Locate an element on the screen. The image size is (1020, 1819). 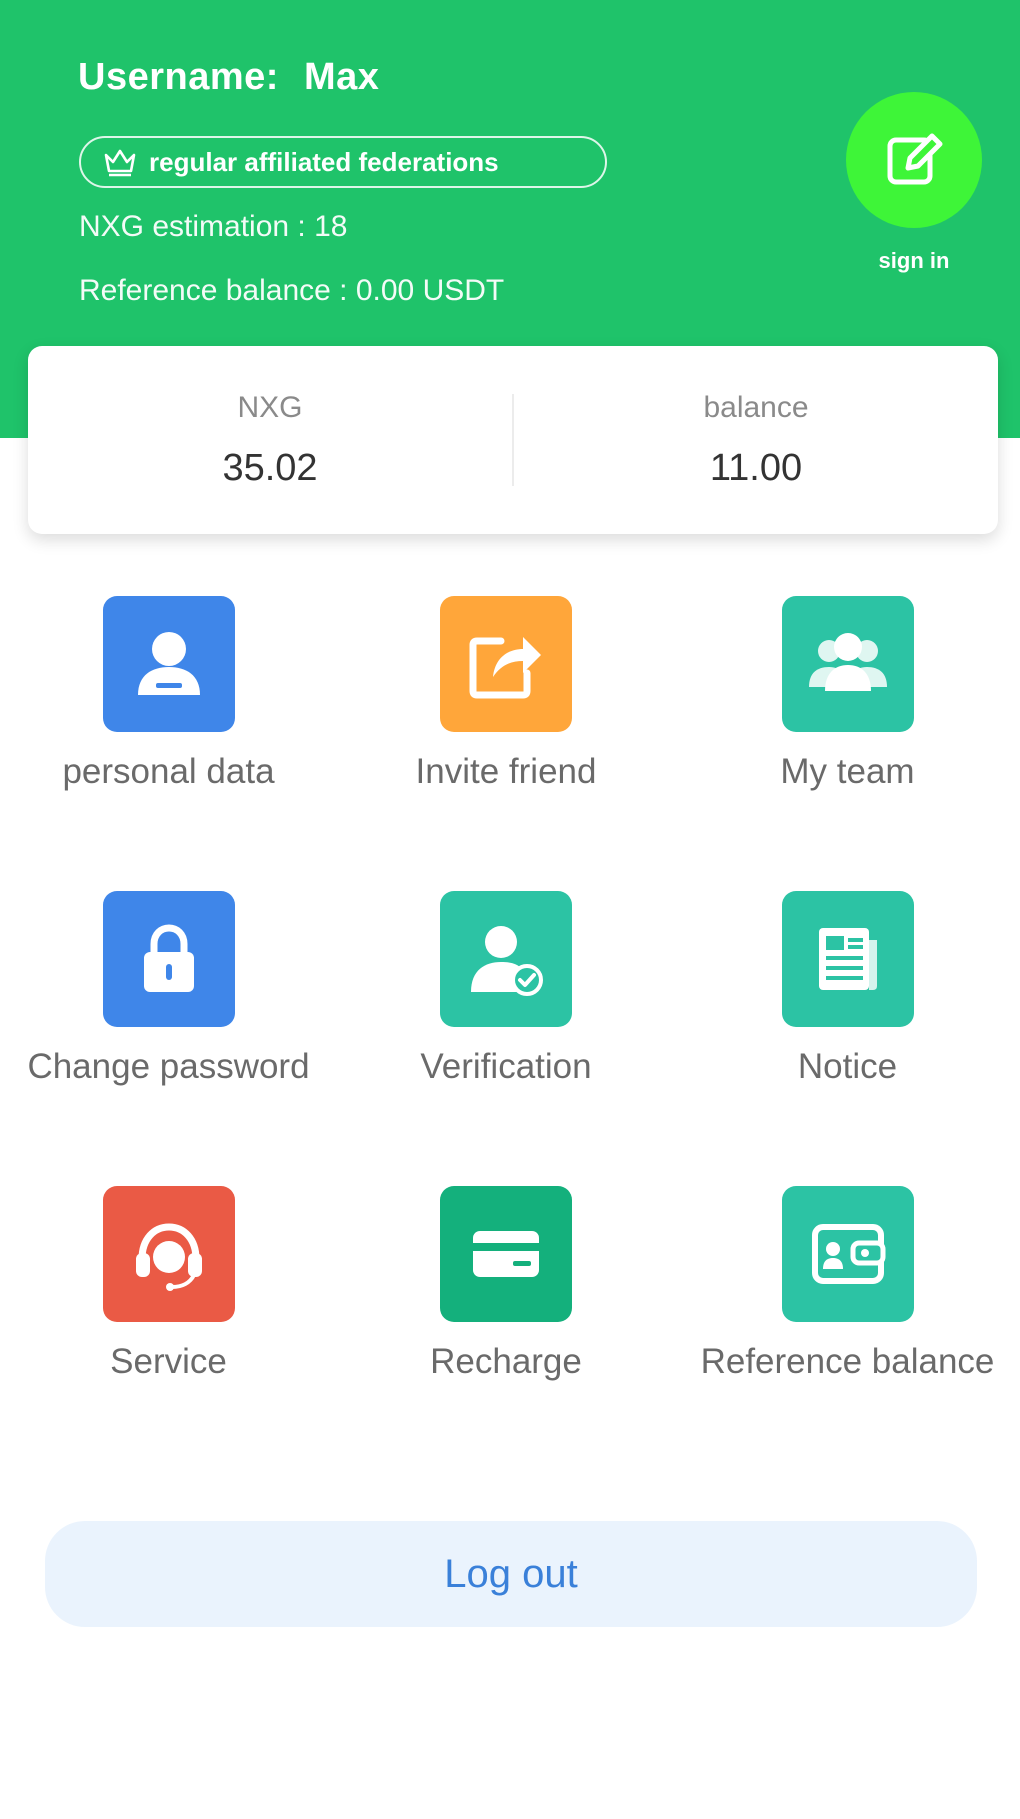
notice-icon is located at coordinates (847, 959).